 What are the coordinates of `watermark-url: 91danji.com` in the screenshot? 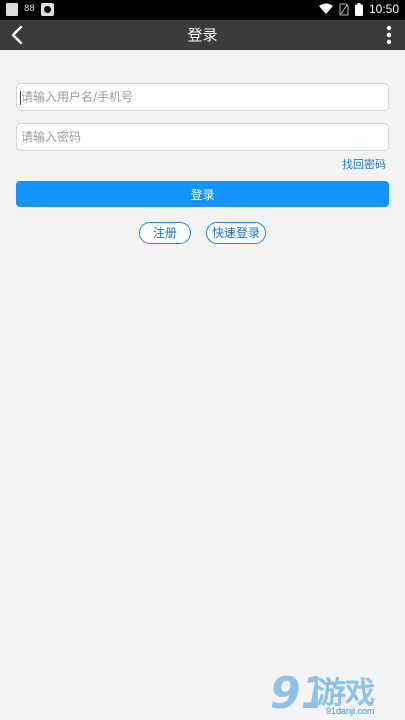 It's located at (350, 711).